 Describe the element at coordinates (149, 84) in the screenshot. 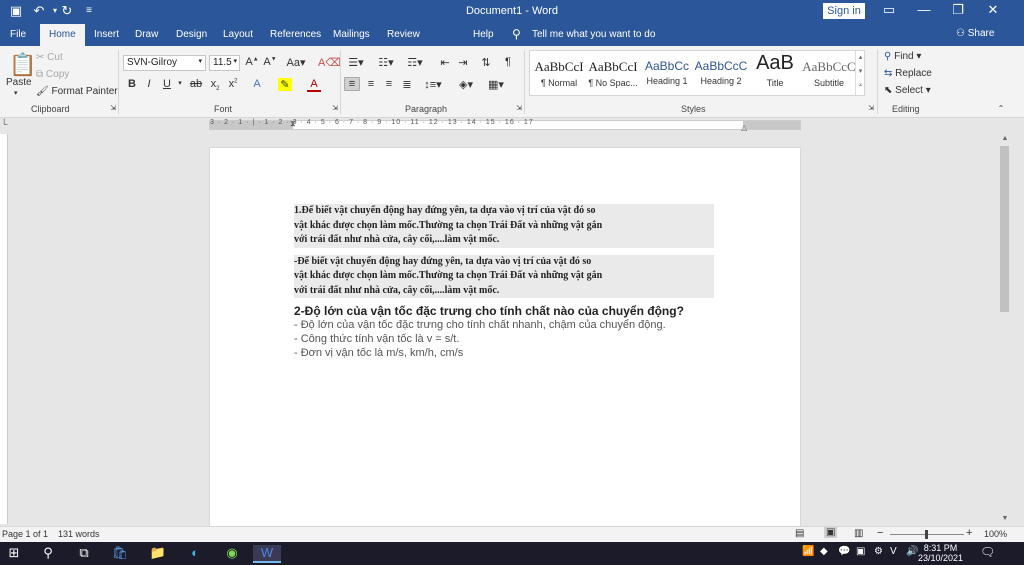

I see `italic-icon: I` at that location.